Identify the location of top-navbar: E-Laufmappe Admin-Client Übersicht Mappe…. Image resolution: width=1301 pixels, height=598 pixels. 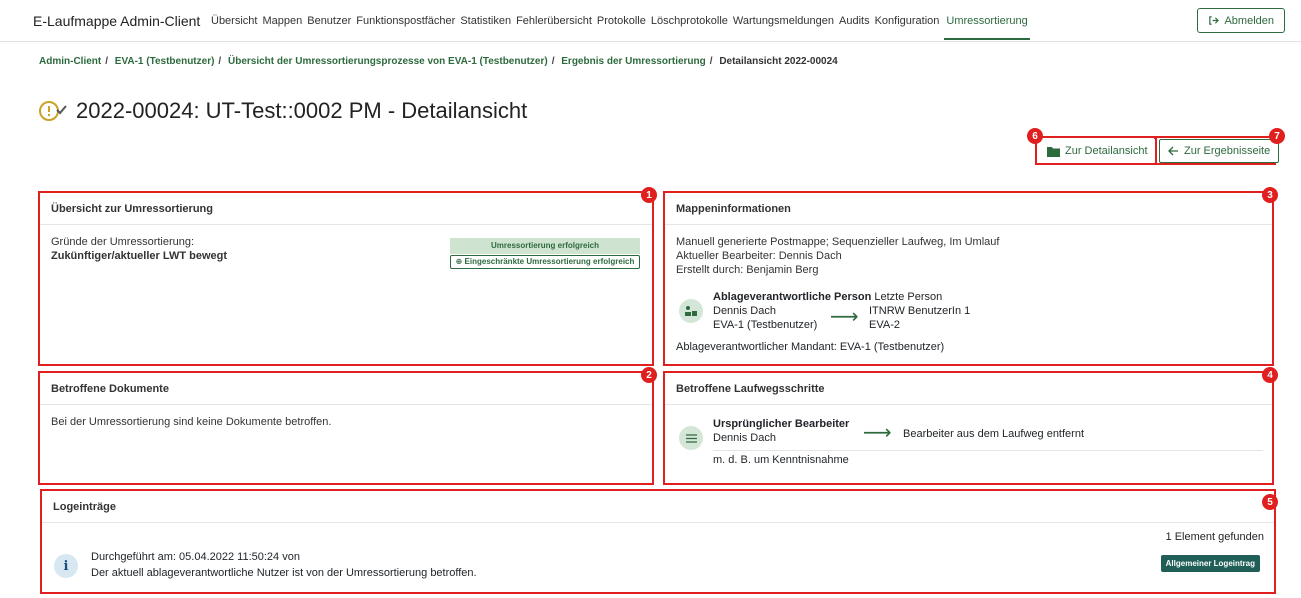
(650, 21).